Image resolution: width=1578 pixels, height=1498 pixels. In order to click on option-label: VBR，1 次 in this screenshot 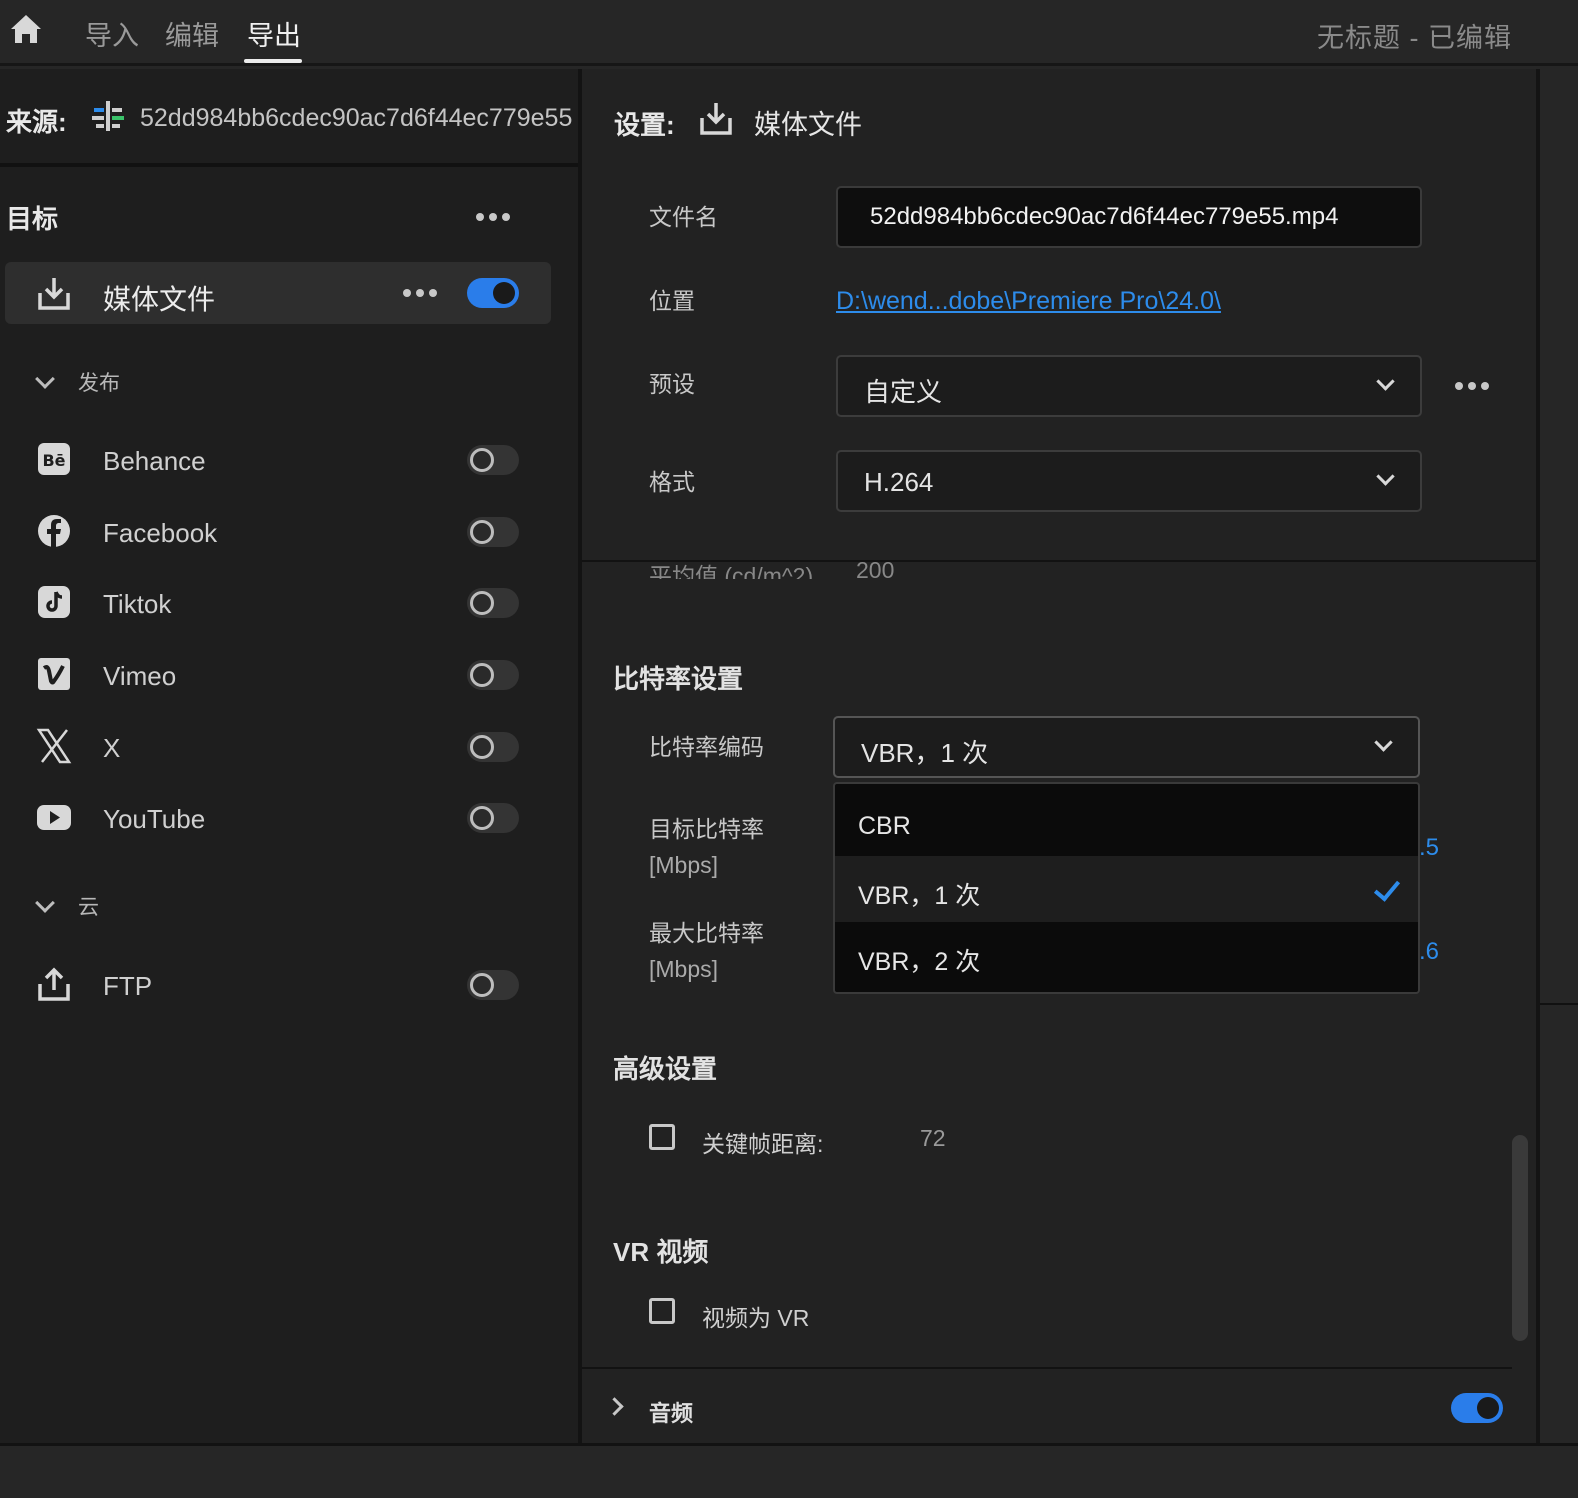, I will do `click(919, 896)`.